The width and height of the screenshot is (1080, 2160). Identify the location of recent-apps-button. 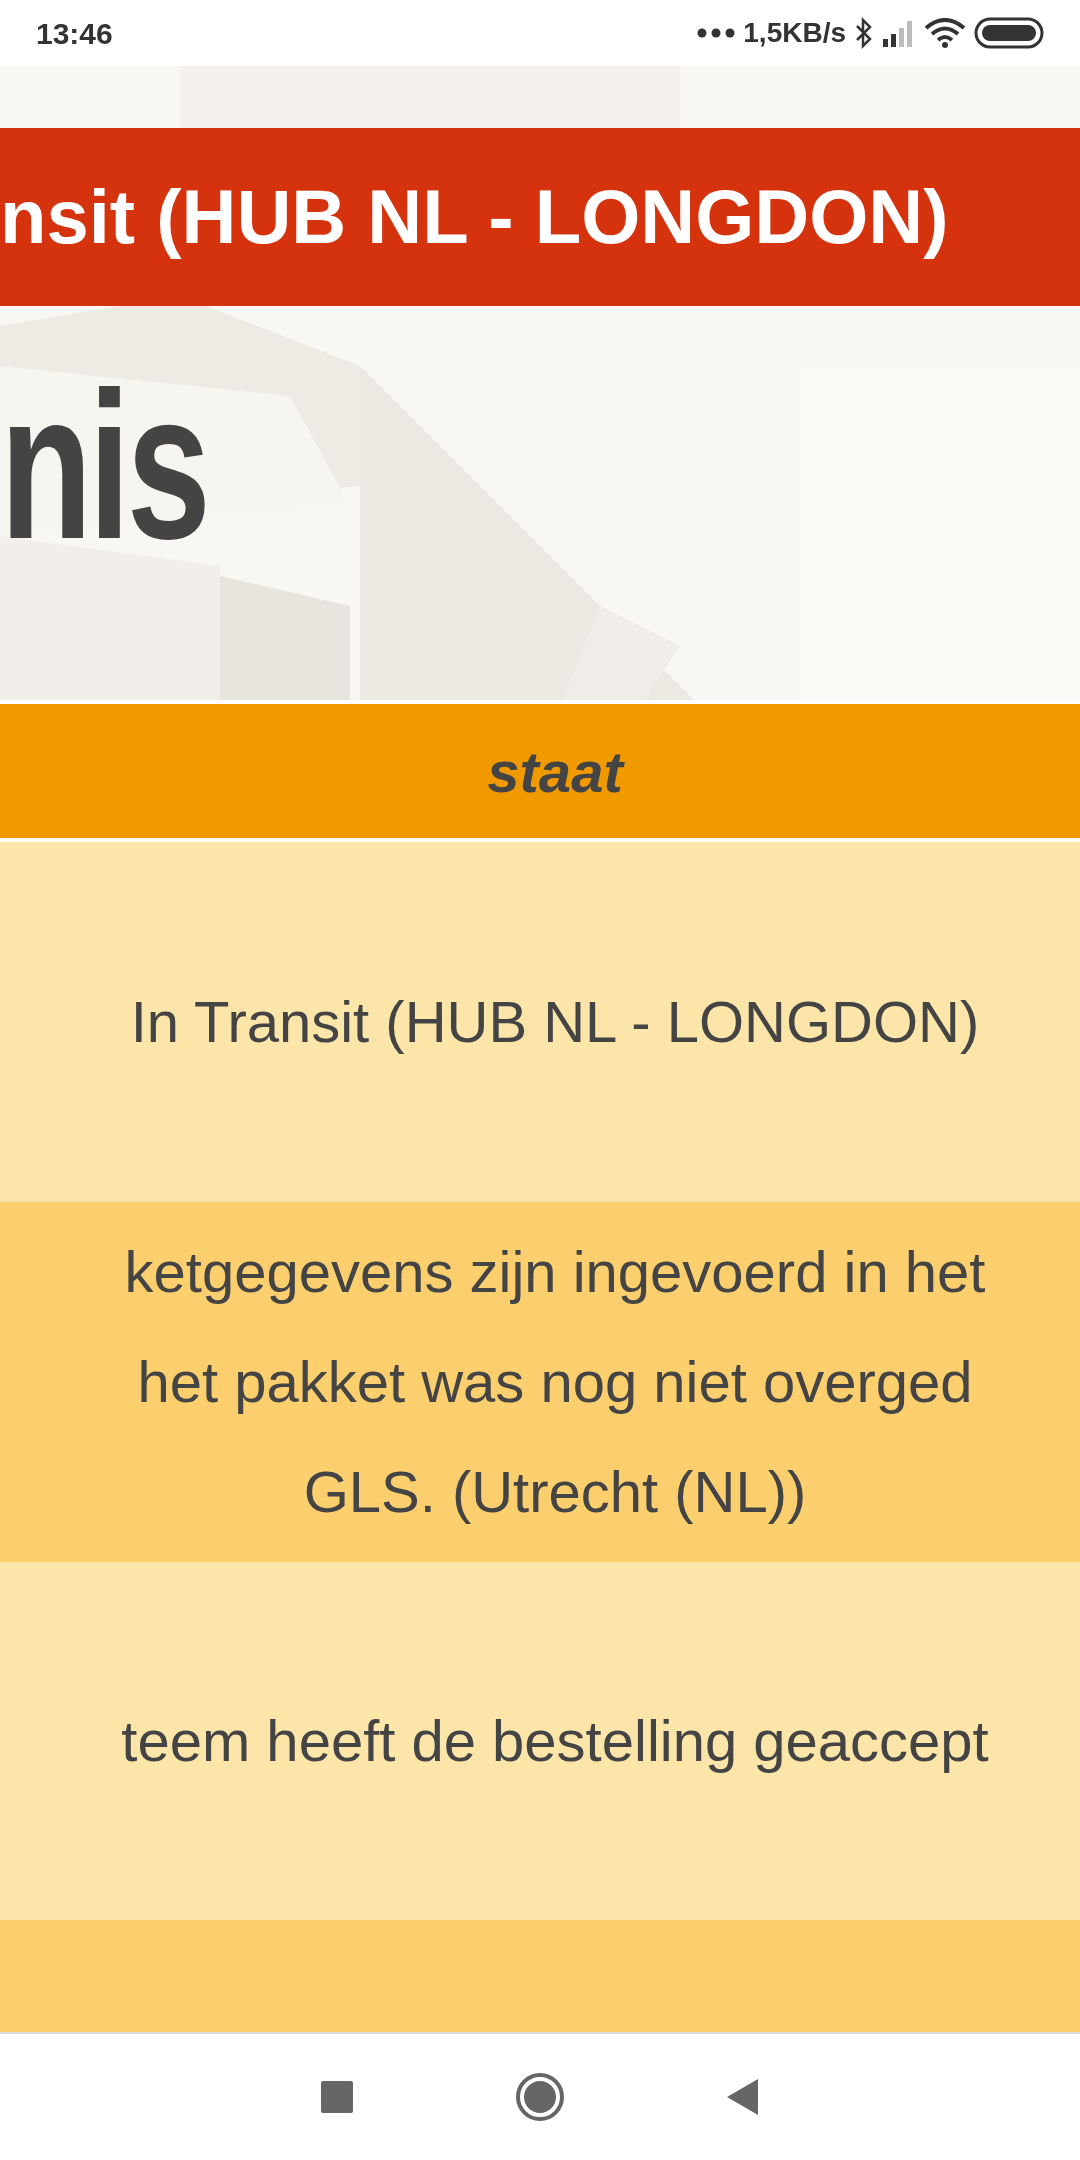
(337, 2097).